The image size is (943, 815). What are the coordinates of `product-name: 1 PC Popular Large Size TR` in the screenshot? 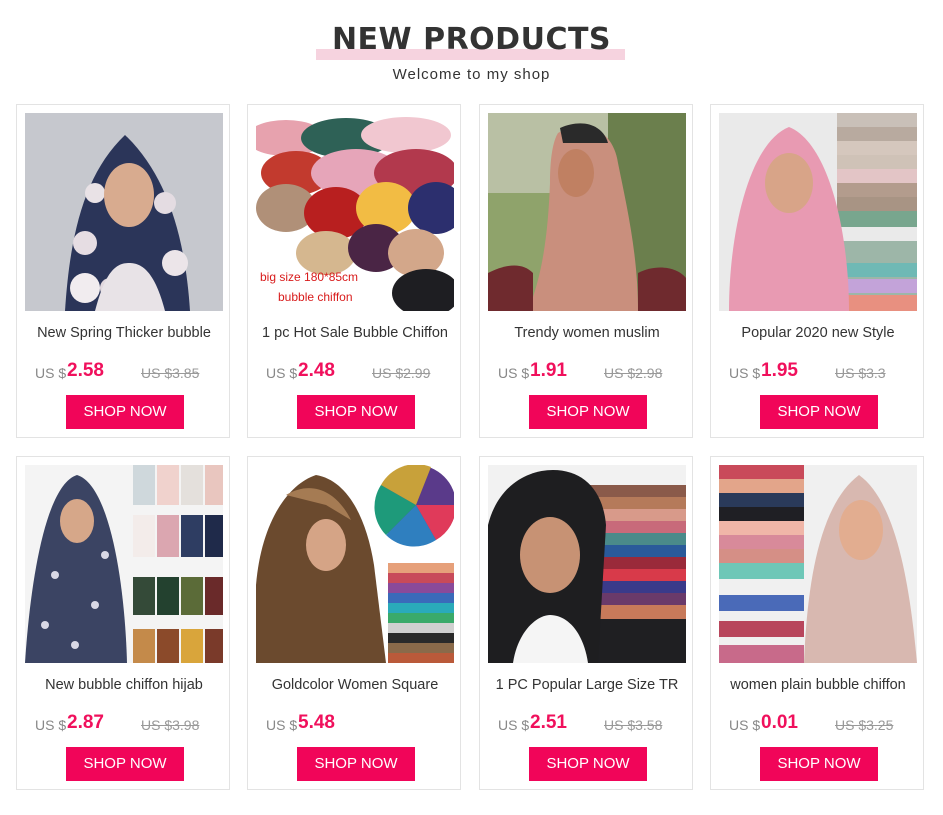 It's located at (587, 686).